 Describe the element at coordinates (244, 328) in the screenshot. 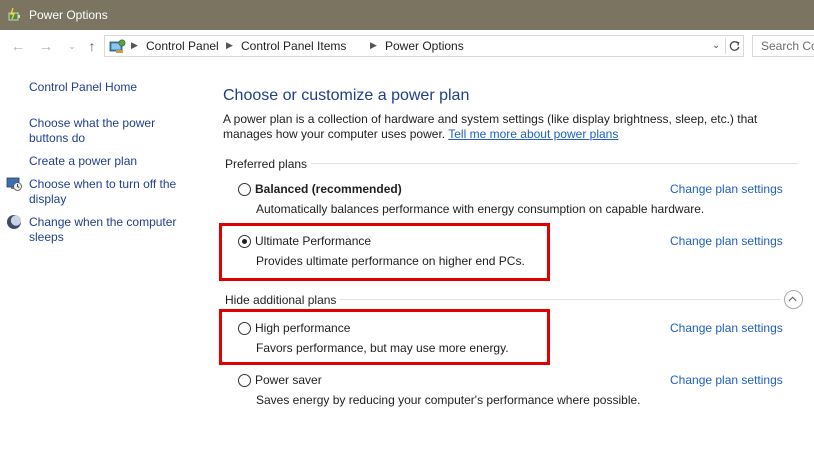

I see `high-performance-radio` at that location.